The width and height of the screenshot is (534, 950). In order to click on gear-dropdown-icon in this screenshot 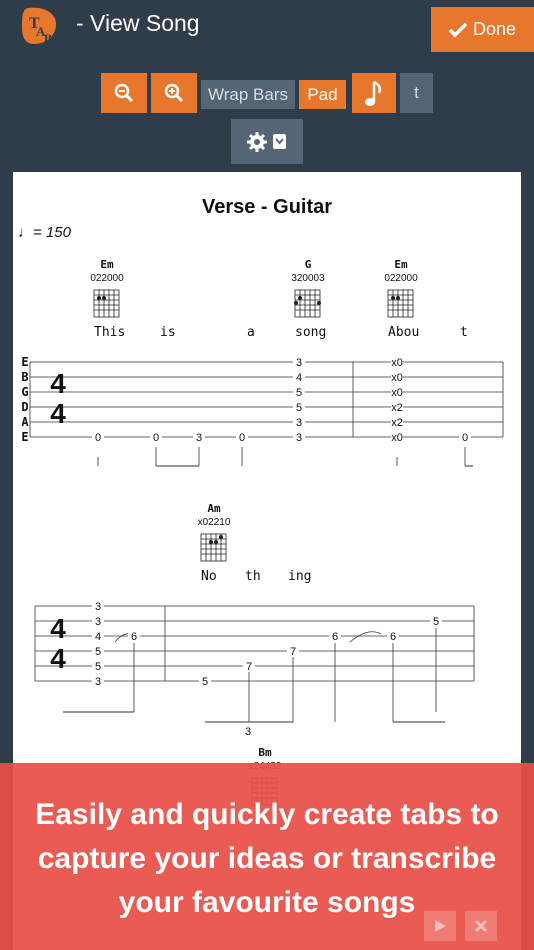, I will do `click(266, 141)`.